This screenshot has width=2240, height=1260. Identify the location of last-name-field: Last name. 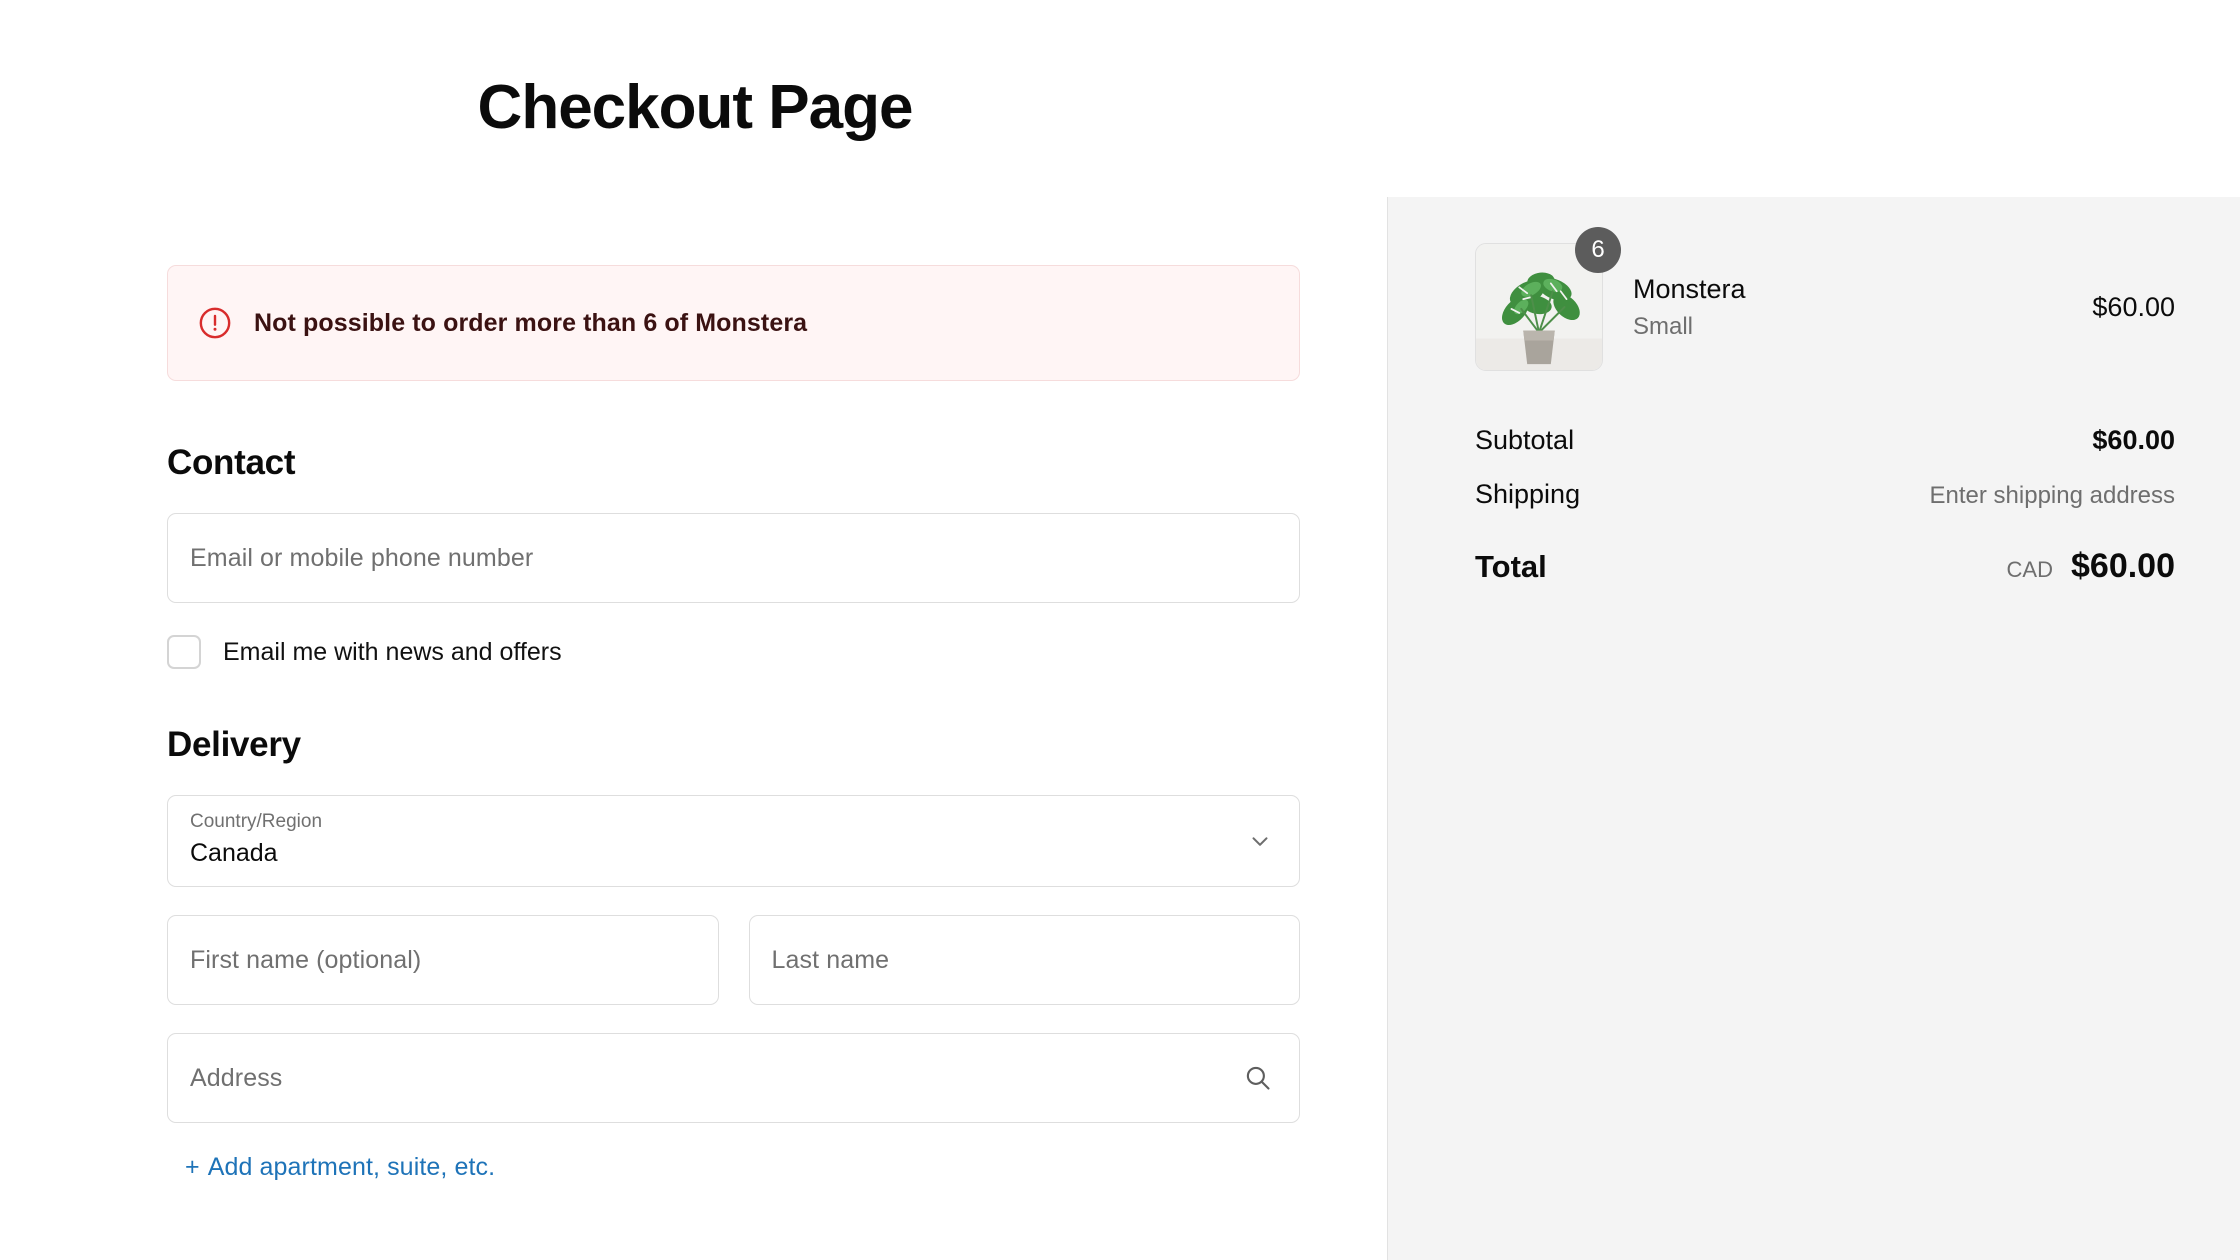
(1024, 960).